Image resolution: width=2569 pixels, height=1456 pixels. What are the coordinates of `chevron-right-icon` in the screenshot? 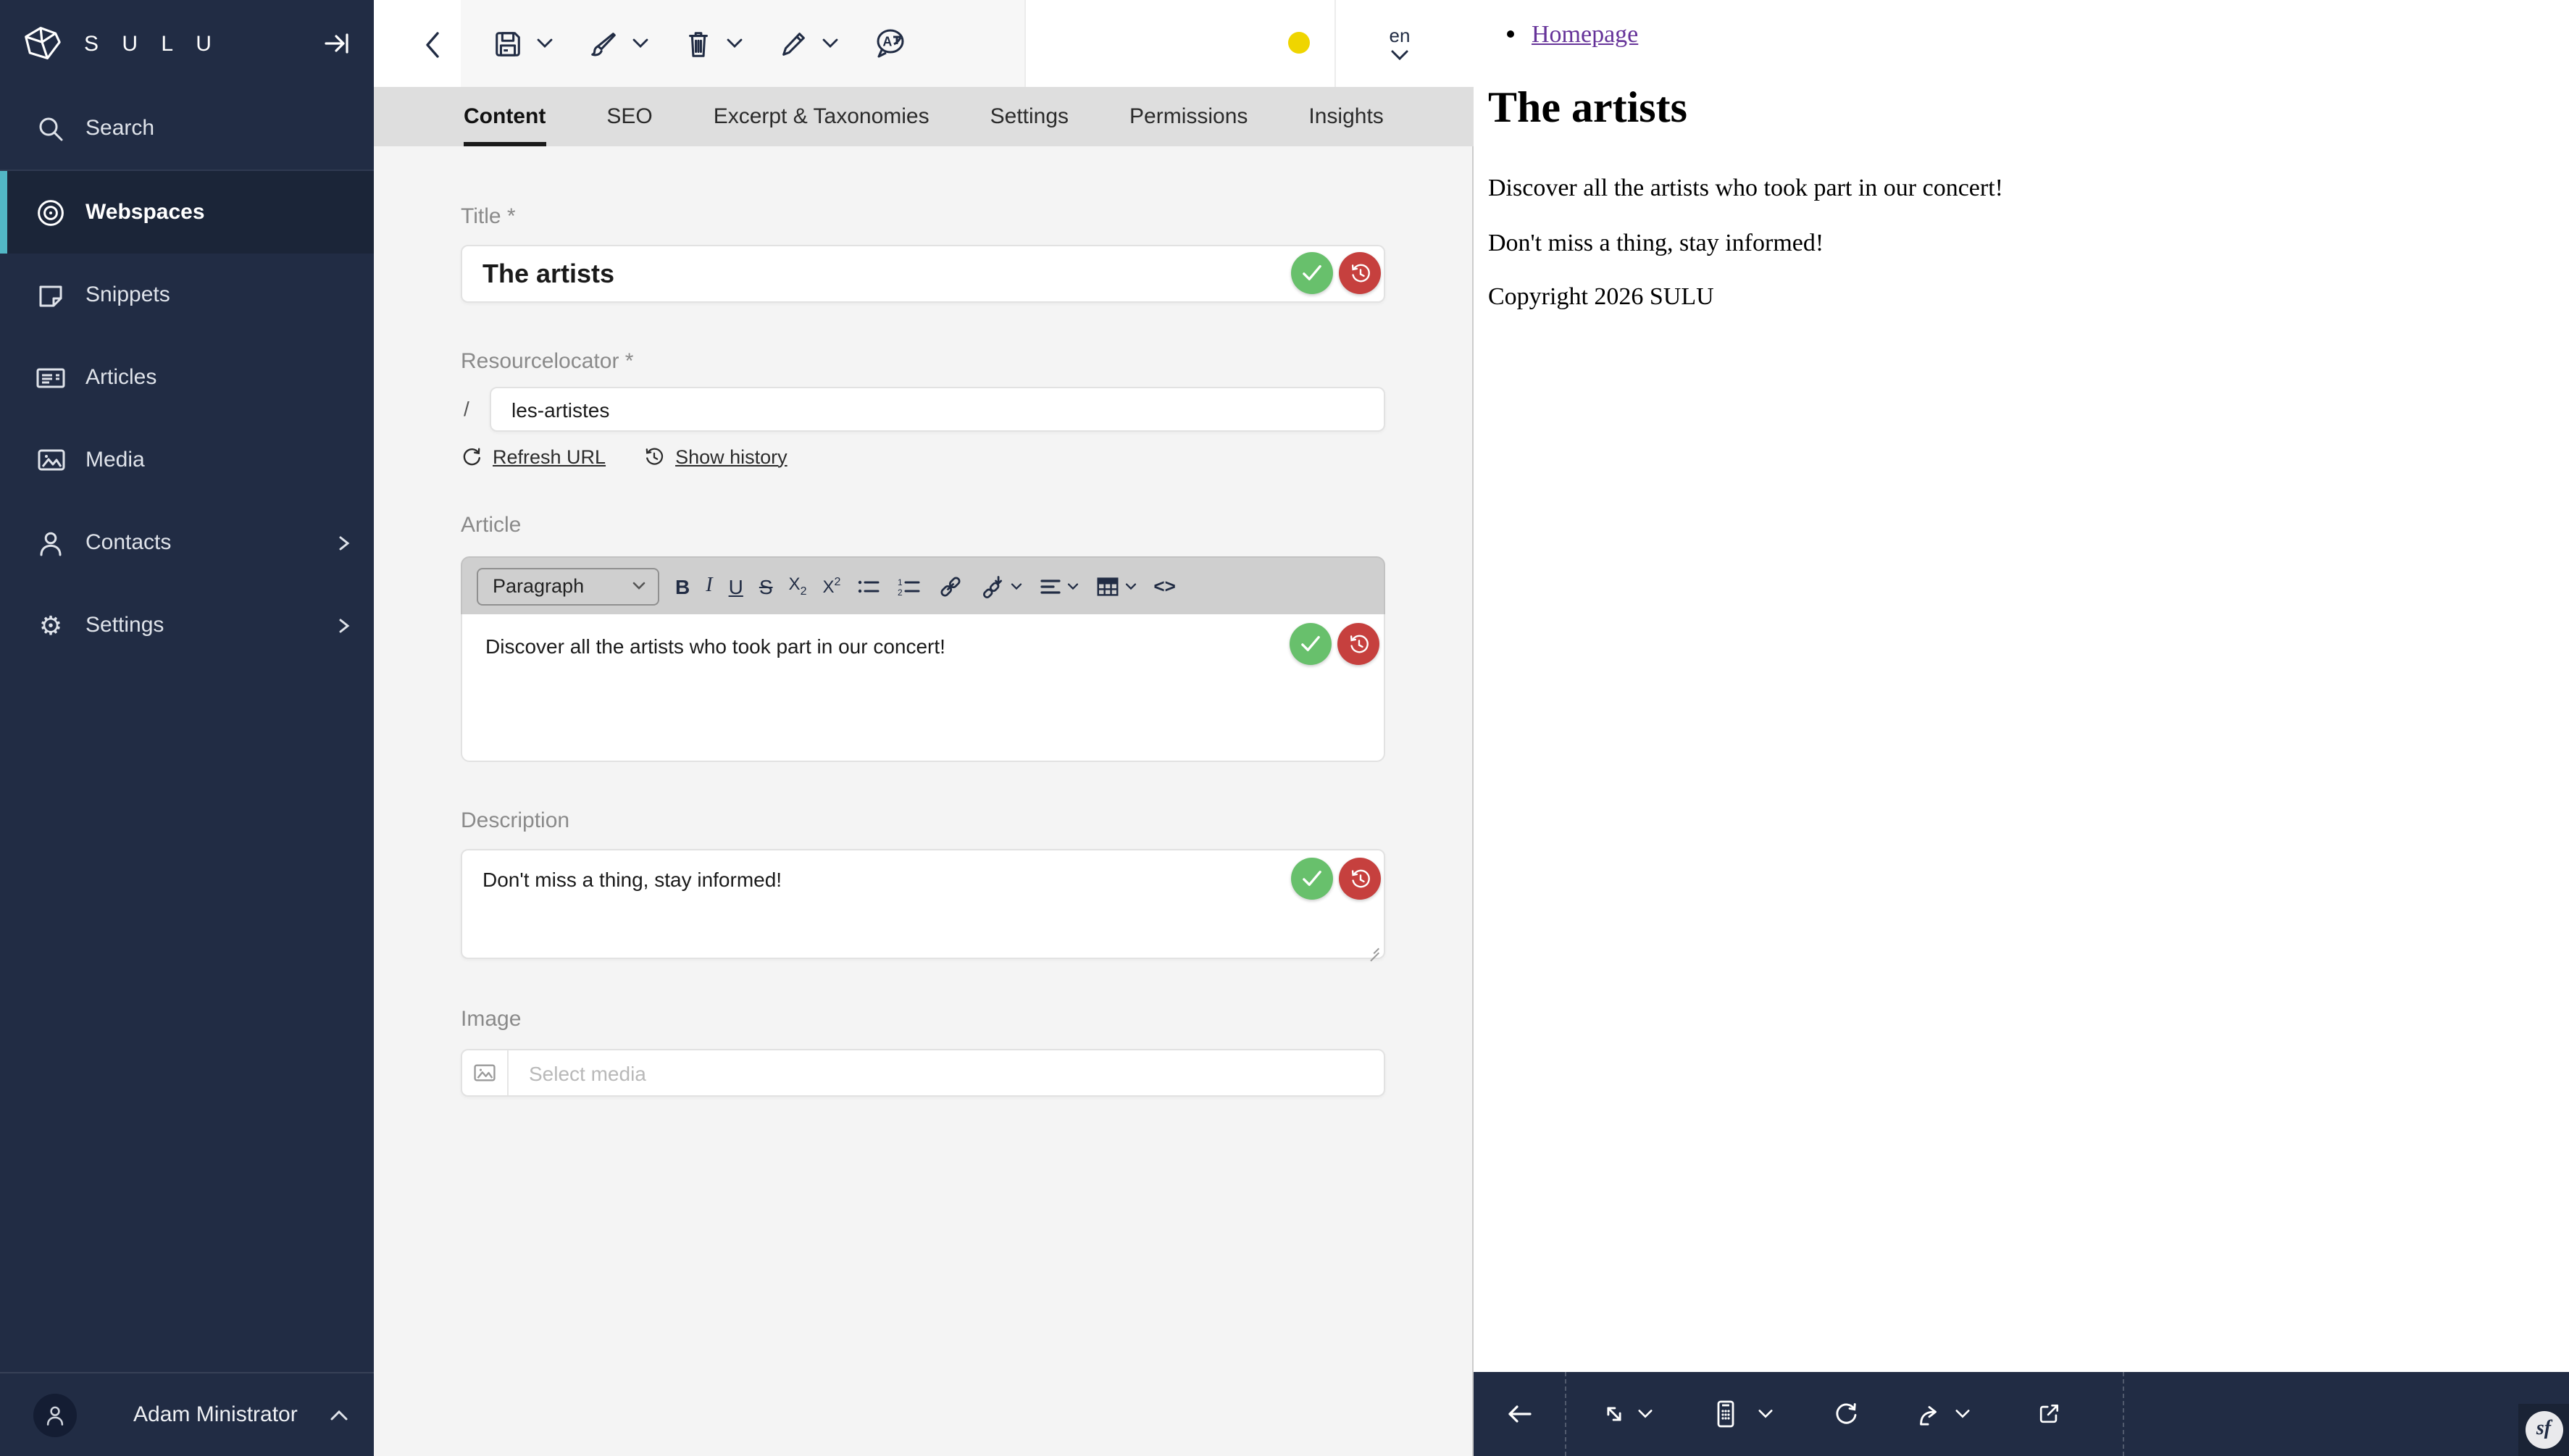 It's located at (343, 625).